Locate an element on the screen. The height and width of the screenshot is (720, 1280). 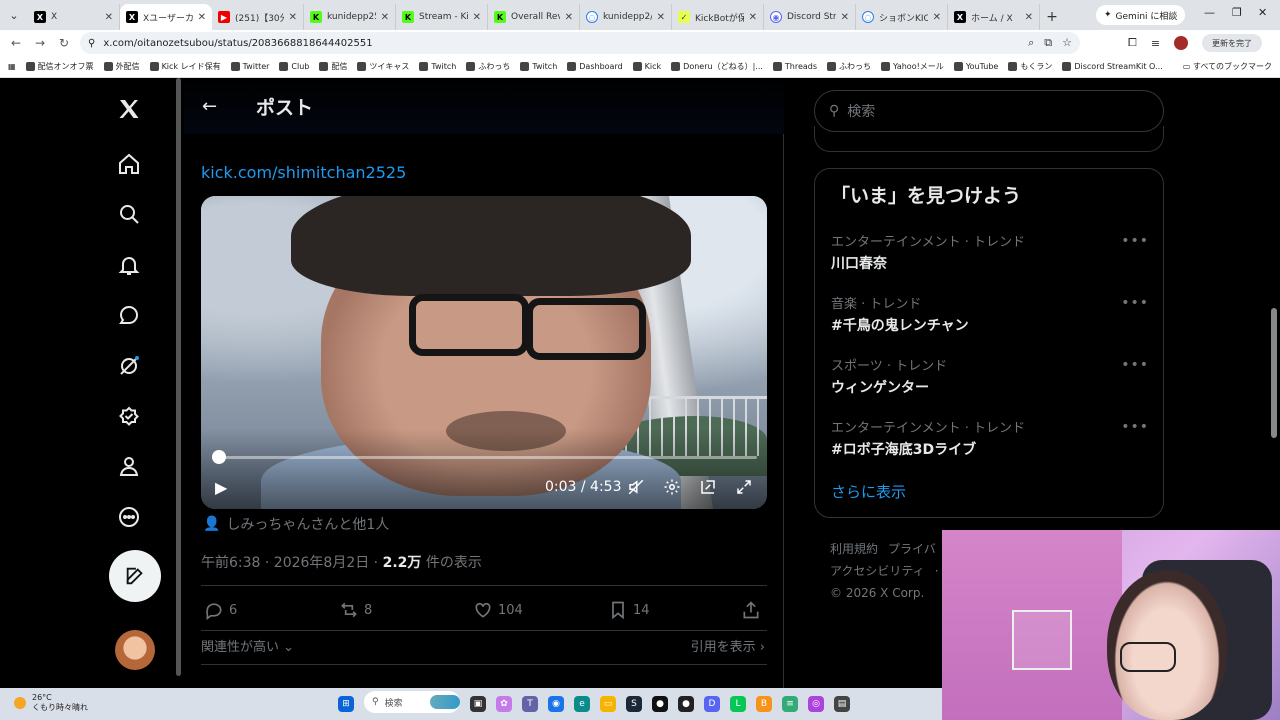
notifications-icon is located at coordinates (129, 265).